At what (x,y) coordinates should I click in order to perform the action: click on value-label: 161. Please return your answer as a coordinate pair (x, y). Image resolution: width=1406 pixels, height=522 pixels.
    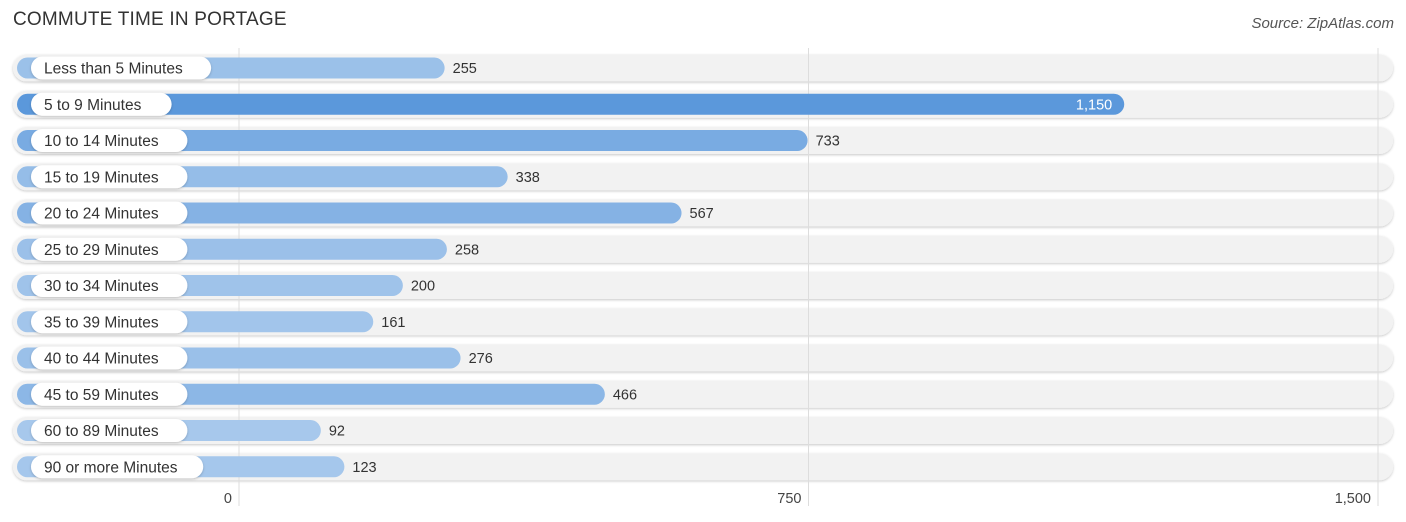
    Looking at the image, I should click on (393, 323).